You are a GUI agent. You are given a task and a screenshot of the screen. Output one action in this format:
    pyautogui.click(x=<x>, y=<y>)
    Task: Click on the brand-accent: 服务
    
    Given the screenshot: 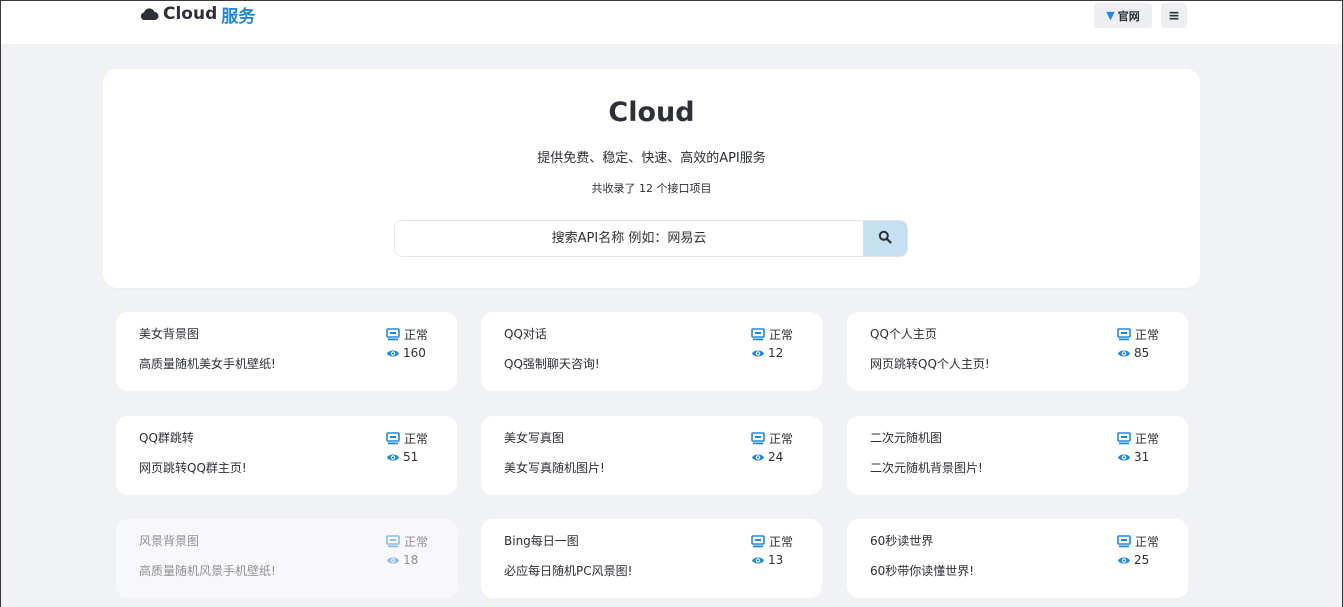 What is the action you would take?
    pyautogui.click(x=238, y=16)
    